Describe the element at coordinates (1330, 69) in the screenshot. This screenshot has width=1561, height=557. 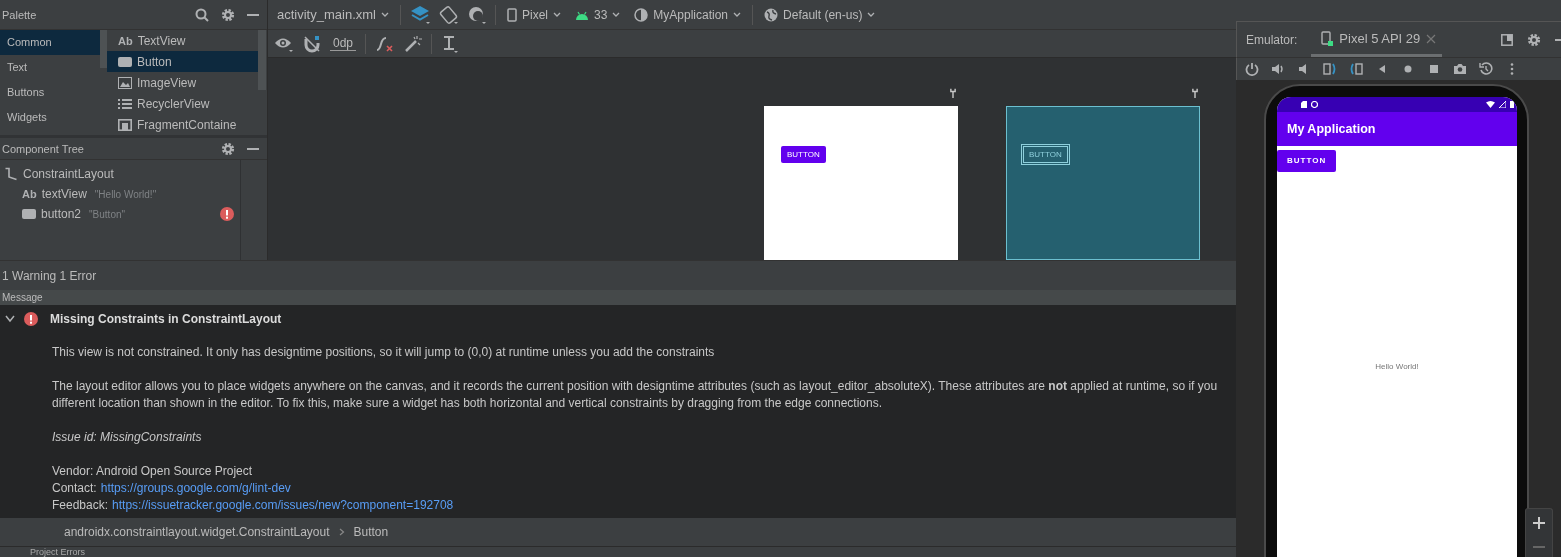
I see `rotate-left-icon` at that location.